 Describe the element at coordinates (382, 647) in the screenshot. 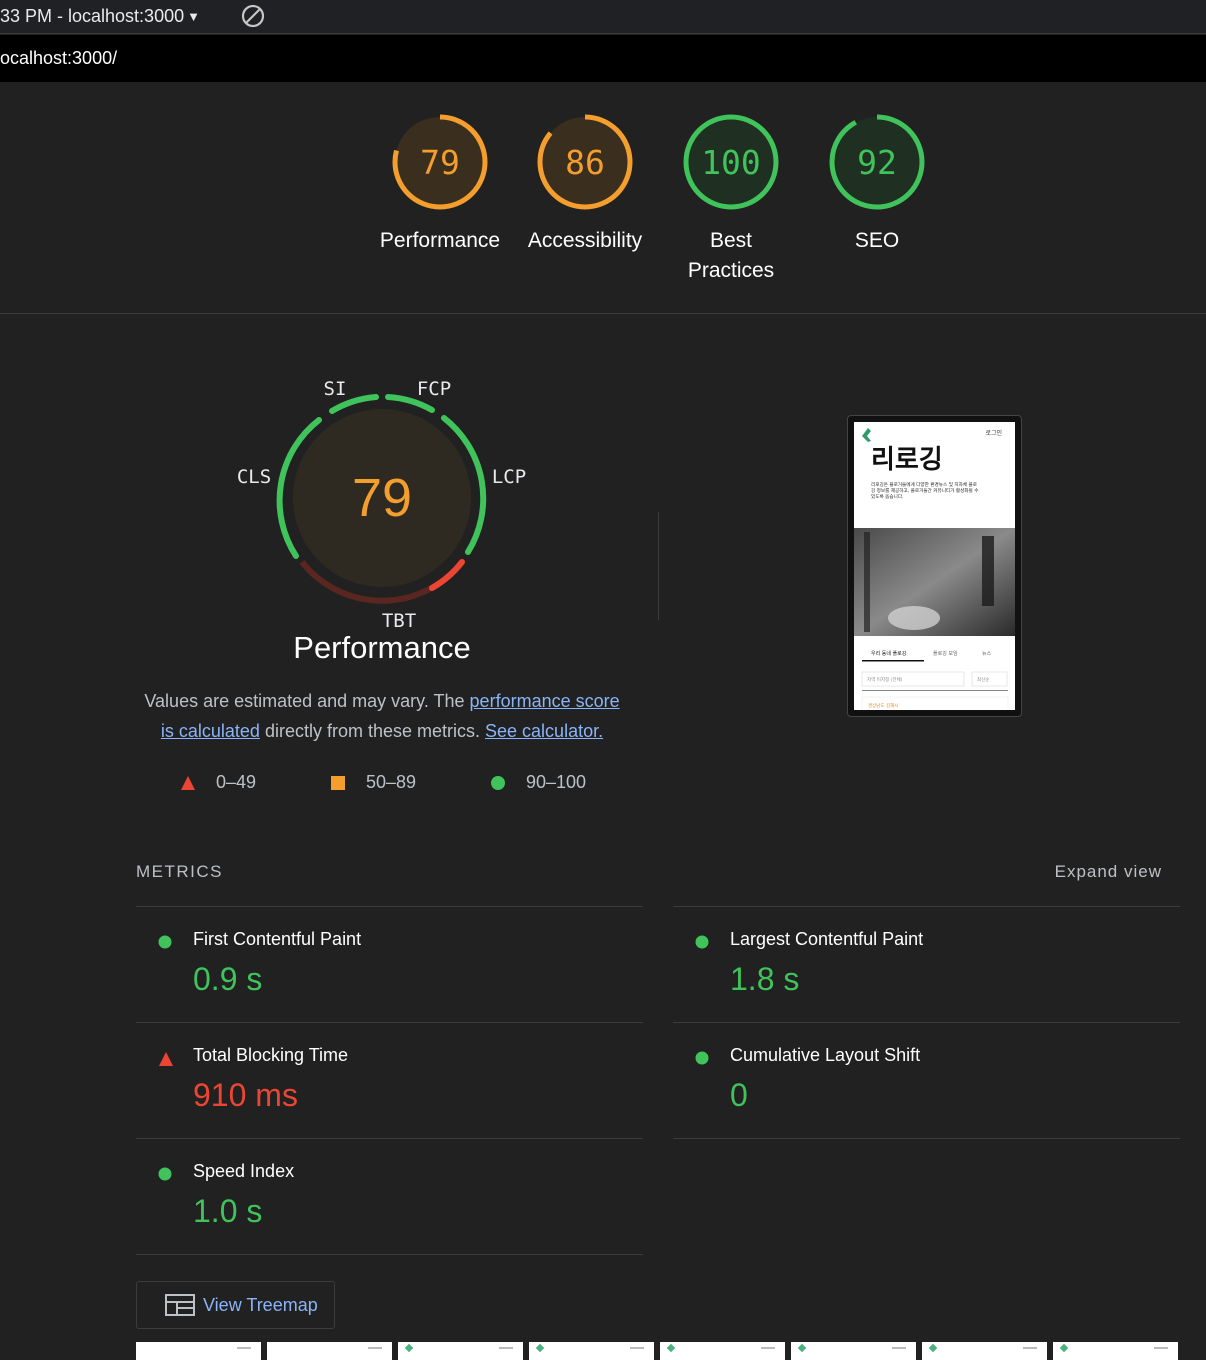

I see `performance-title: Performance` at that location.